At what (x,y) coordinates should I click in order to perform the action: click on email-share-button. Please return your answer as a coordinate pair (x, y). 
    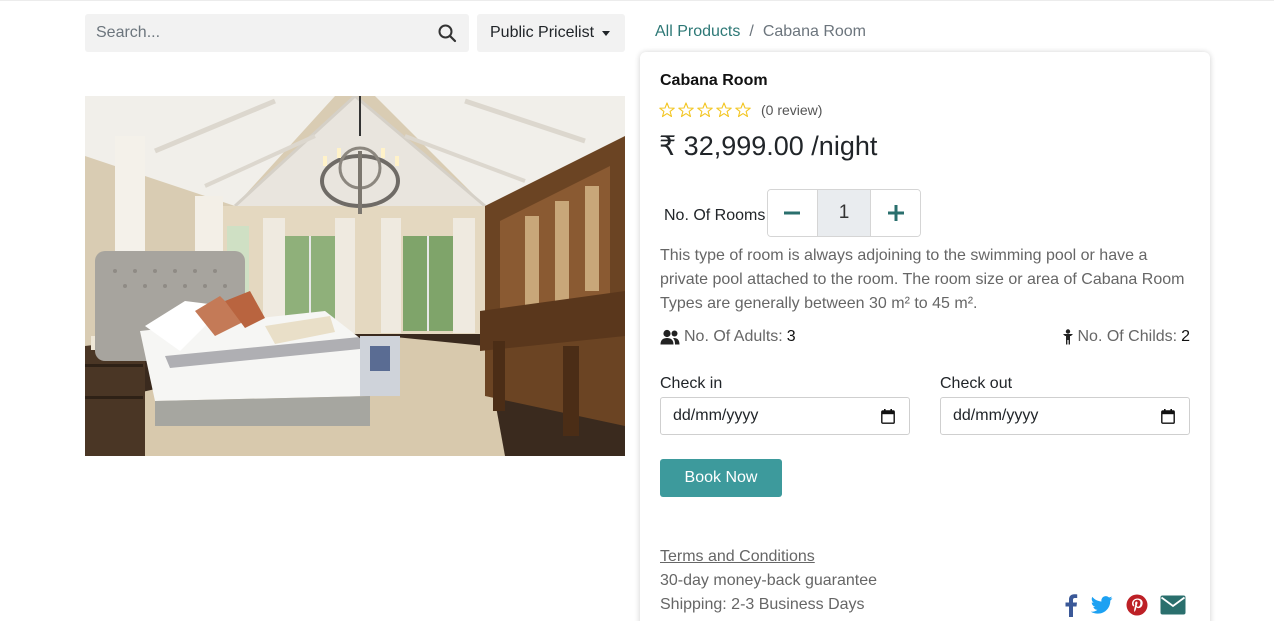
    Looking at the image, I should click on (1173, 605).